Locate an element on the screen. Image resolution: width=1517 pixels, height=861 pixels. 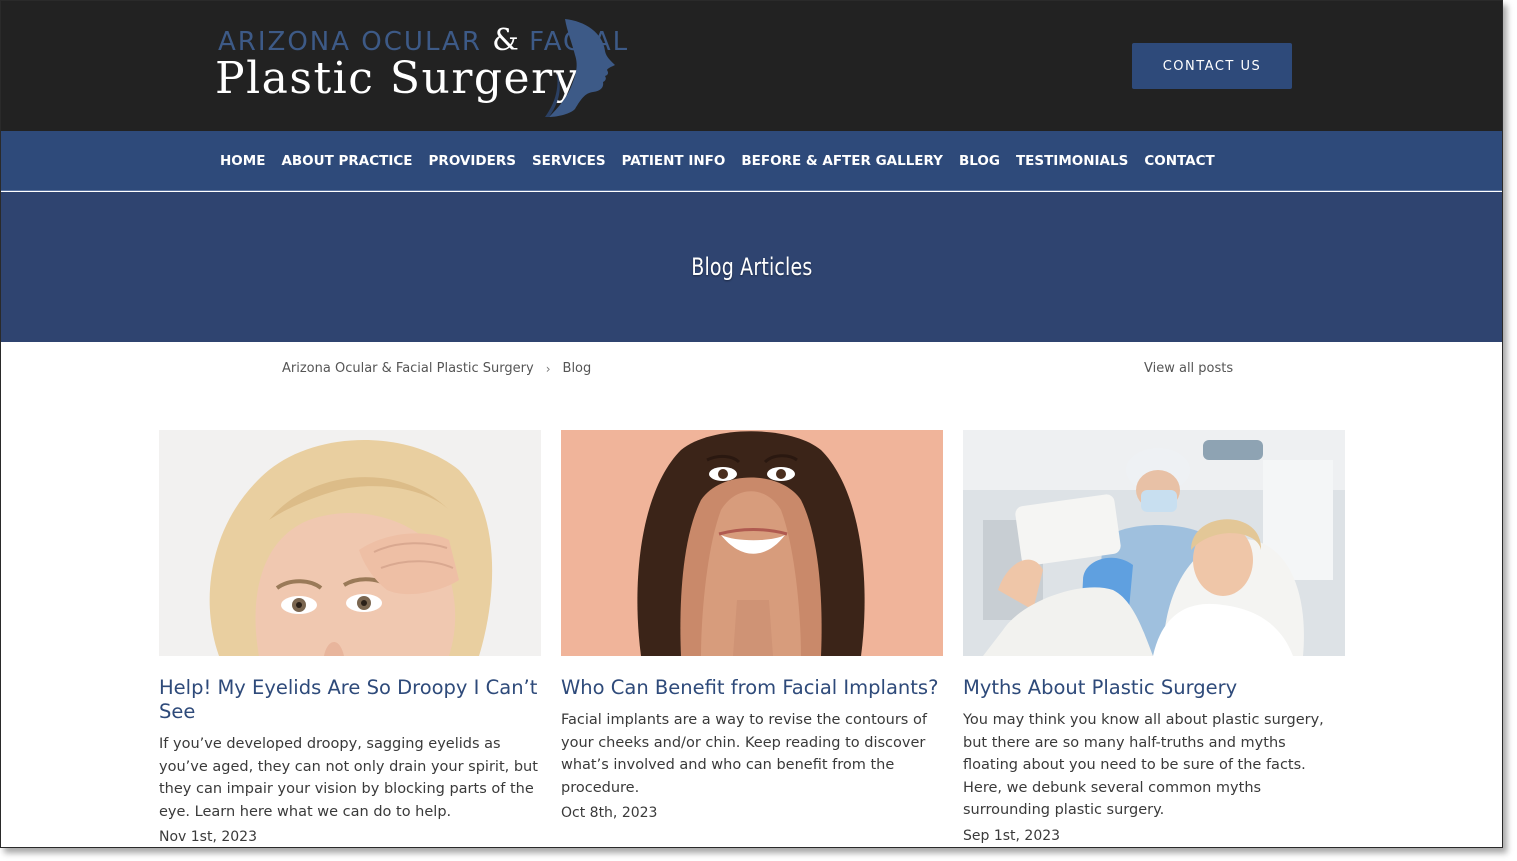
post-date: Oct 8th, 2023 is located at coordinates (609, 813).